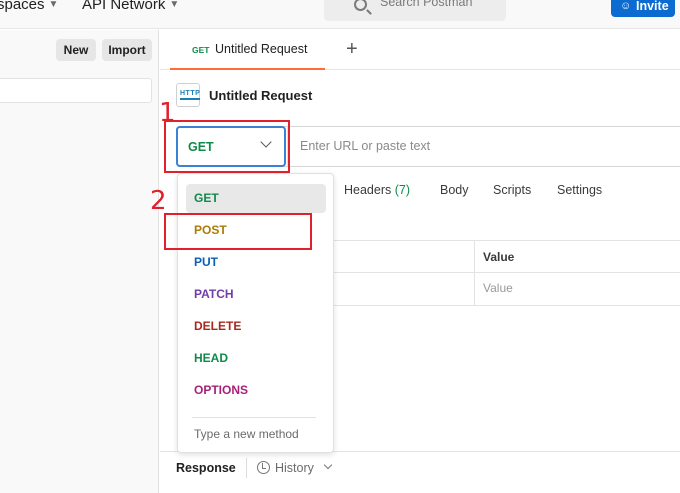 The height and width of the screenshot is (493, 680). I want to click on invite-label: Invite, so click(652, 6).